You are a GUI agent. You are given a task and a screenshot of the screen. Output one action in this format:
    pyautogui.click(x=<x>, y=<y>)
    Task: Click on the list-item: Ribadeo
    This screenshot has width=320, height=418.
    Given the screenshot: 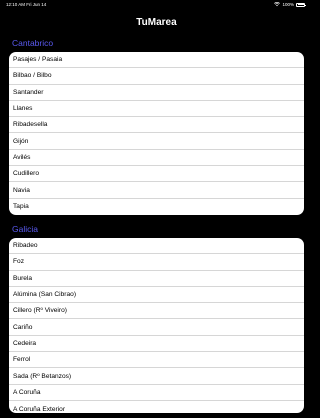 What is the action you would take?
    pyautogui.click(x=156, y=246)
    